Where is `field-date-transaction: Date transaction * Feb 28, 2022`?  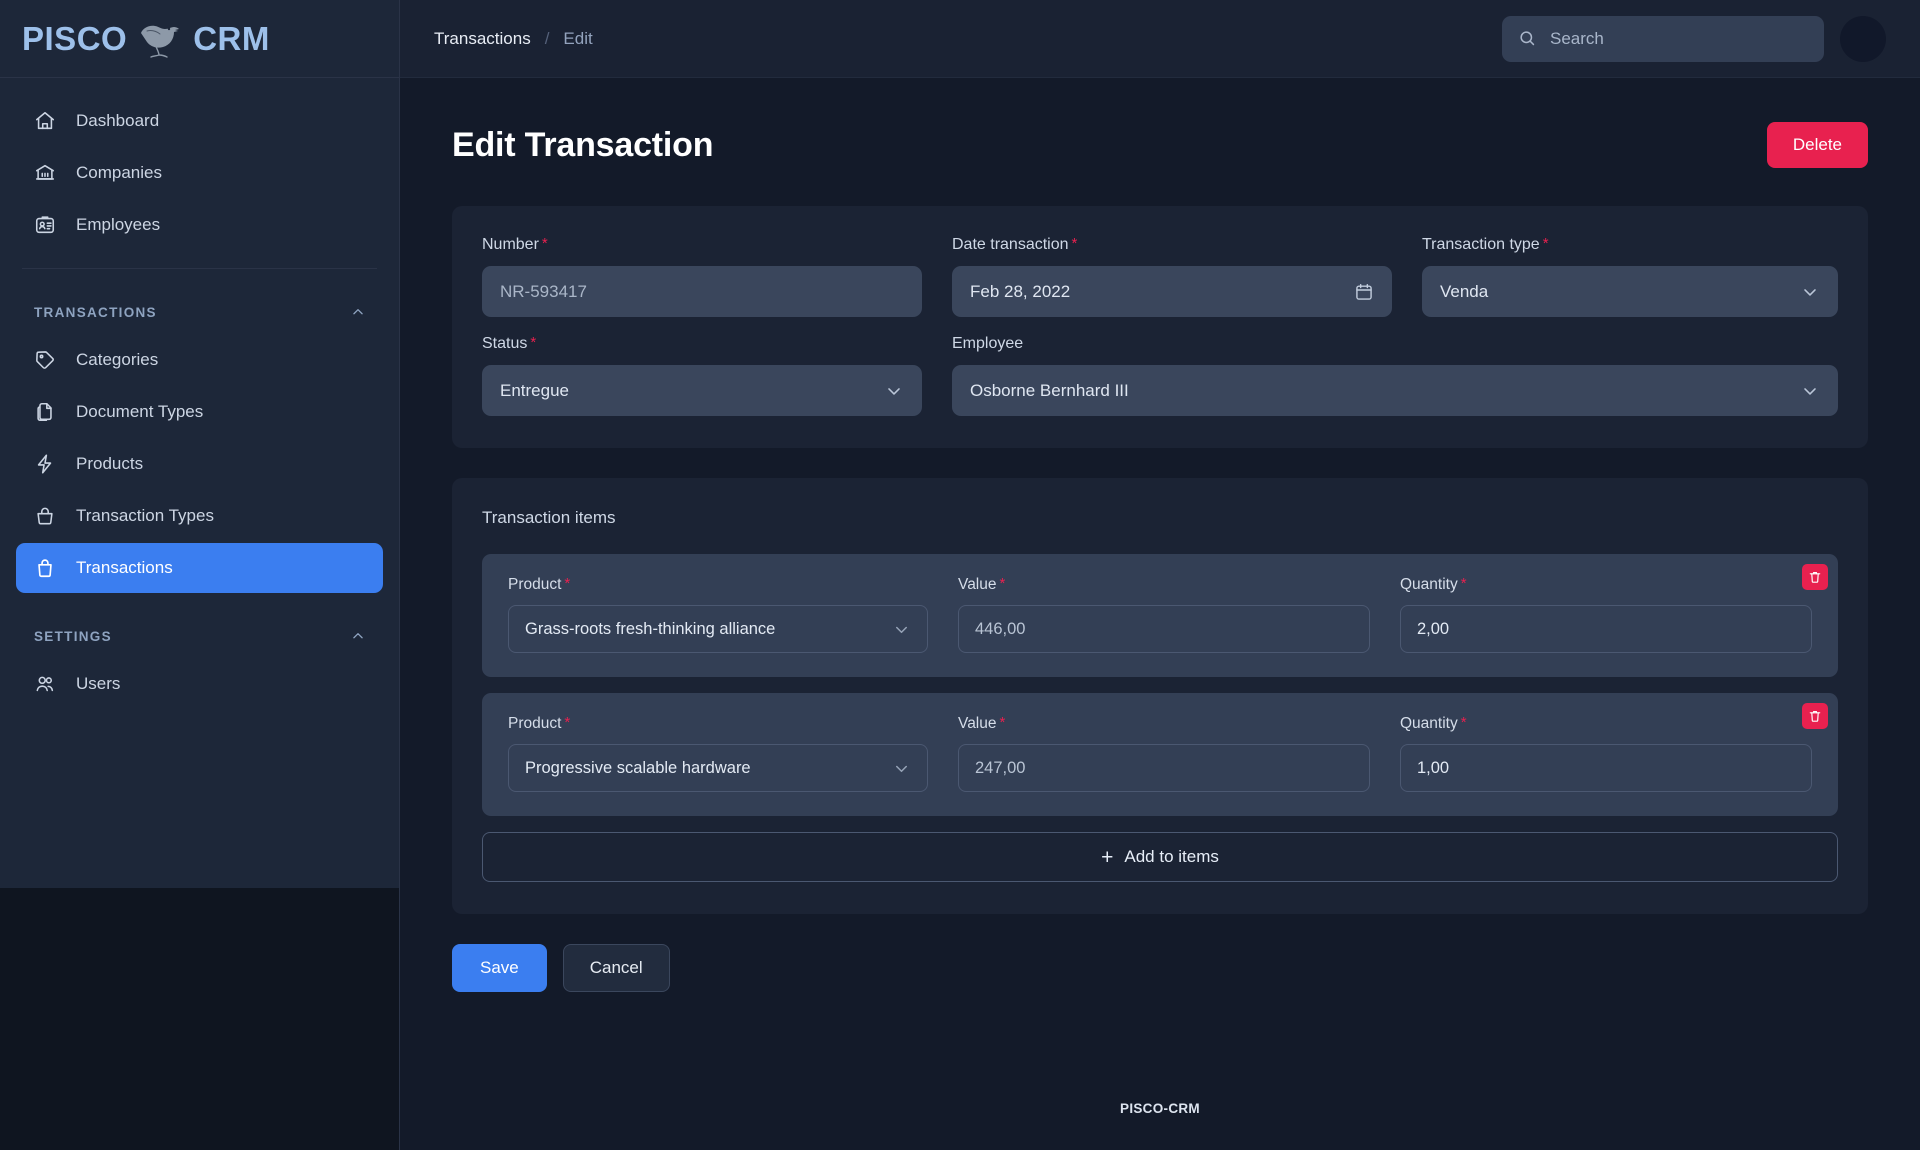
field-date-transaction: Date transaction * Feb 28, 2022 is located at coordinates (1172, 276).